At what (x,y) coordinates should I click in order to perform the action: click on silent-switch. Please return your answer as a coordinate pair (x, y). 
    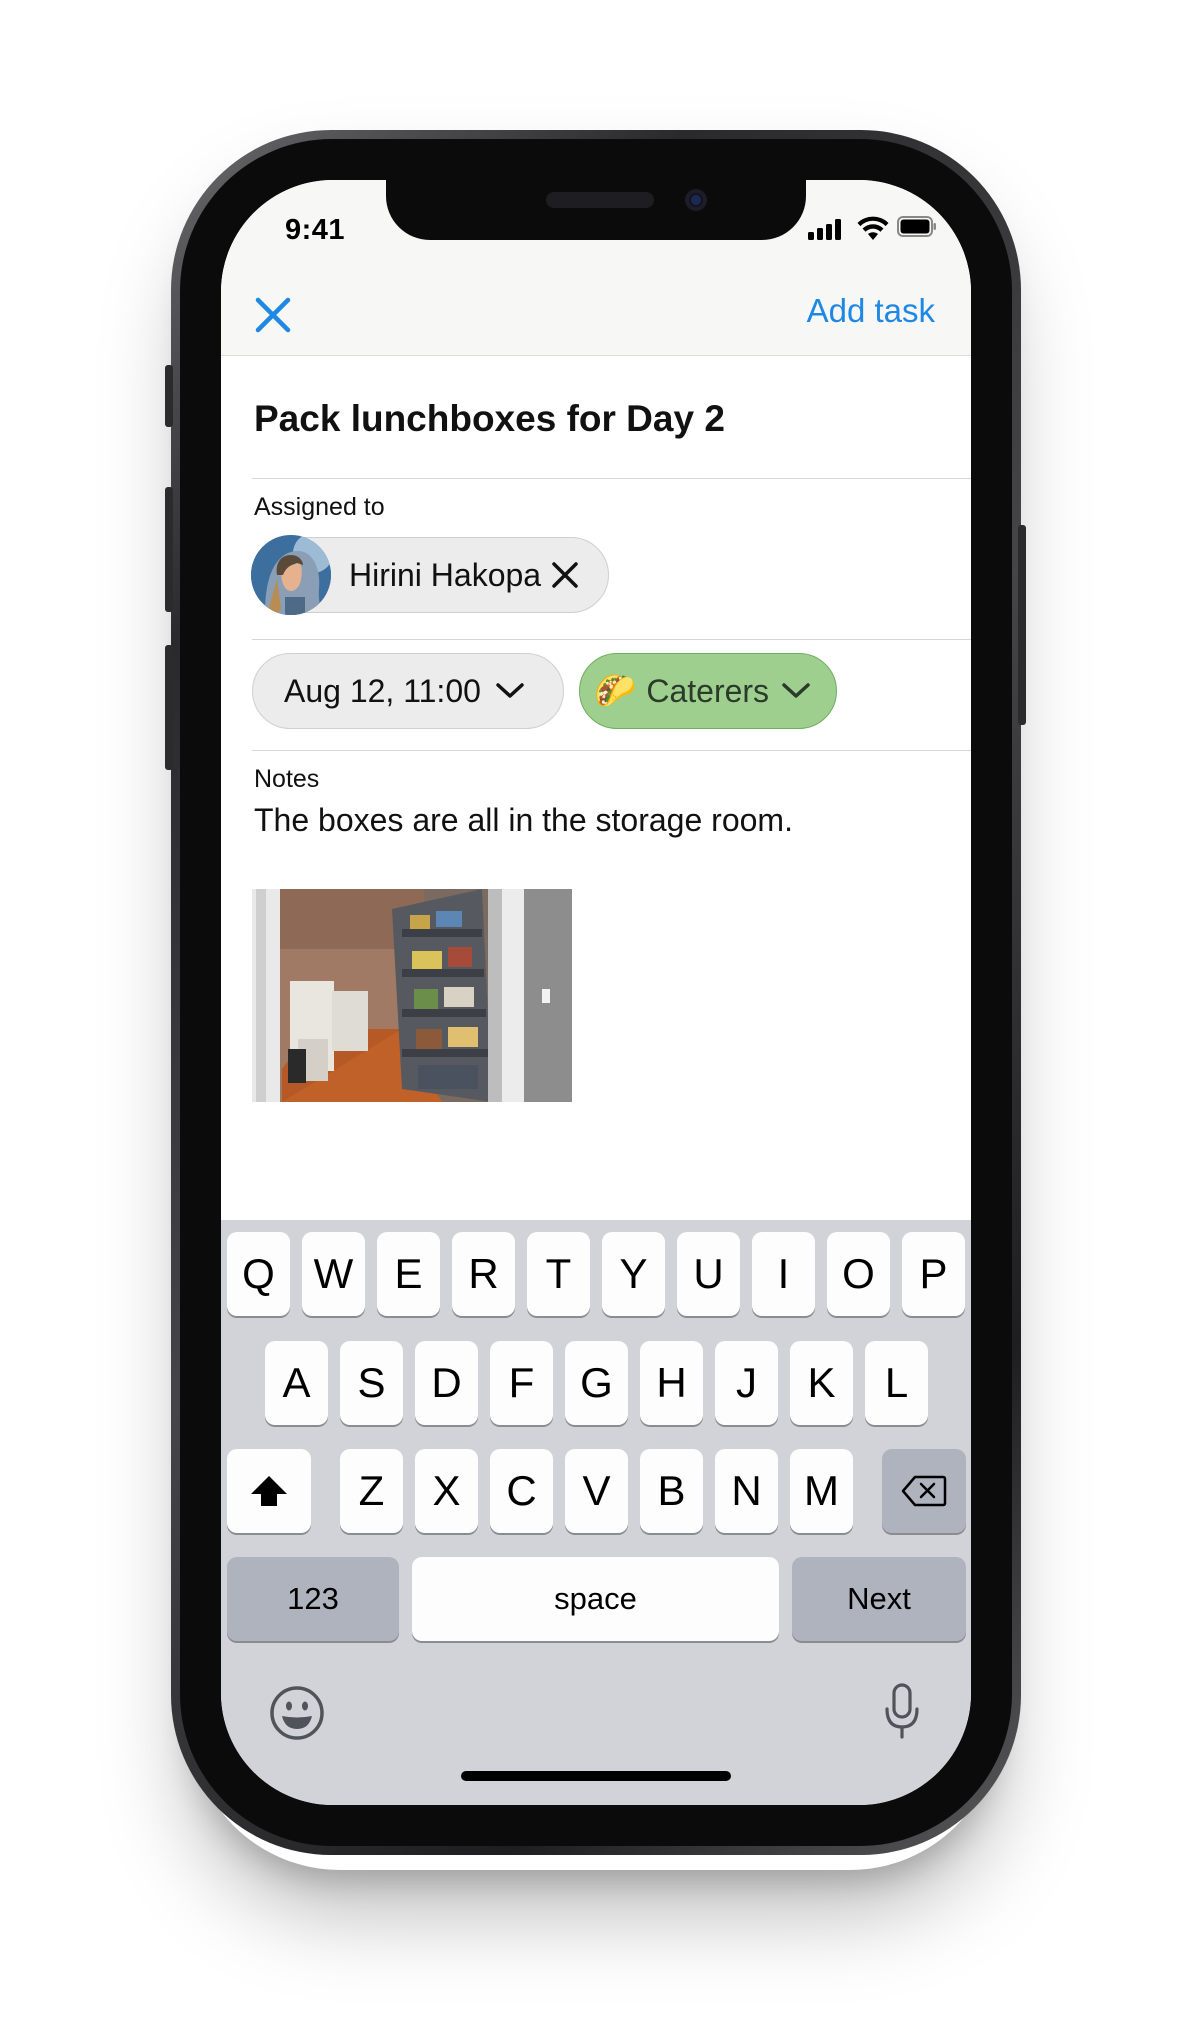
    Looking at the image, I should click on (169, 396).